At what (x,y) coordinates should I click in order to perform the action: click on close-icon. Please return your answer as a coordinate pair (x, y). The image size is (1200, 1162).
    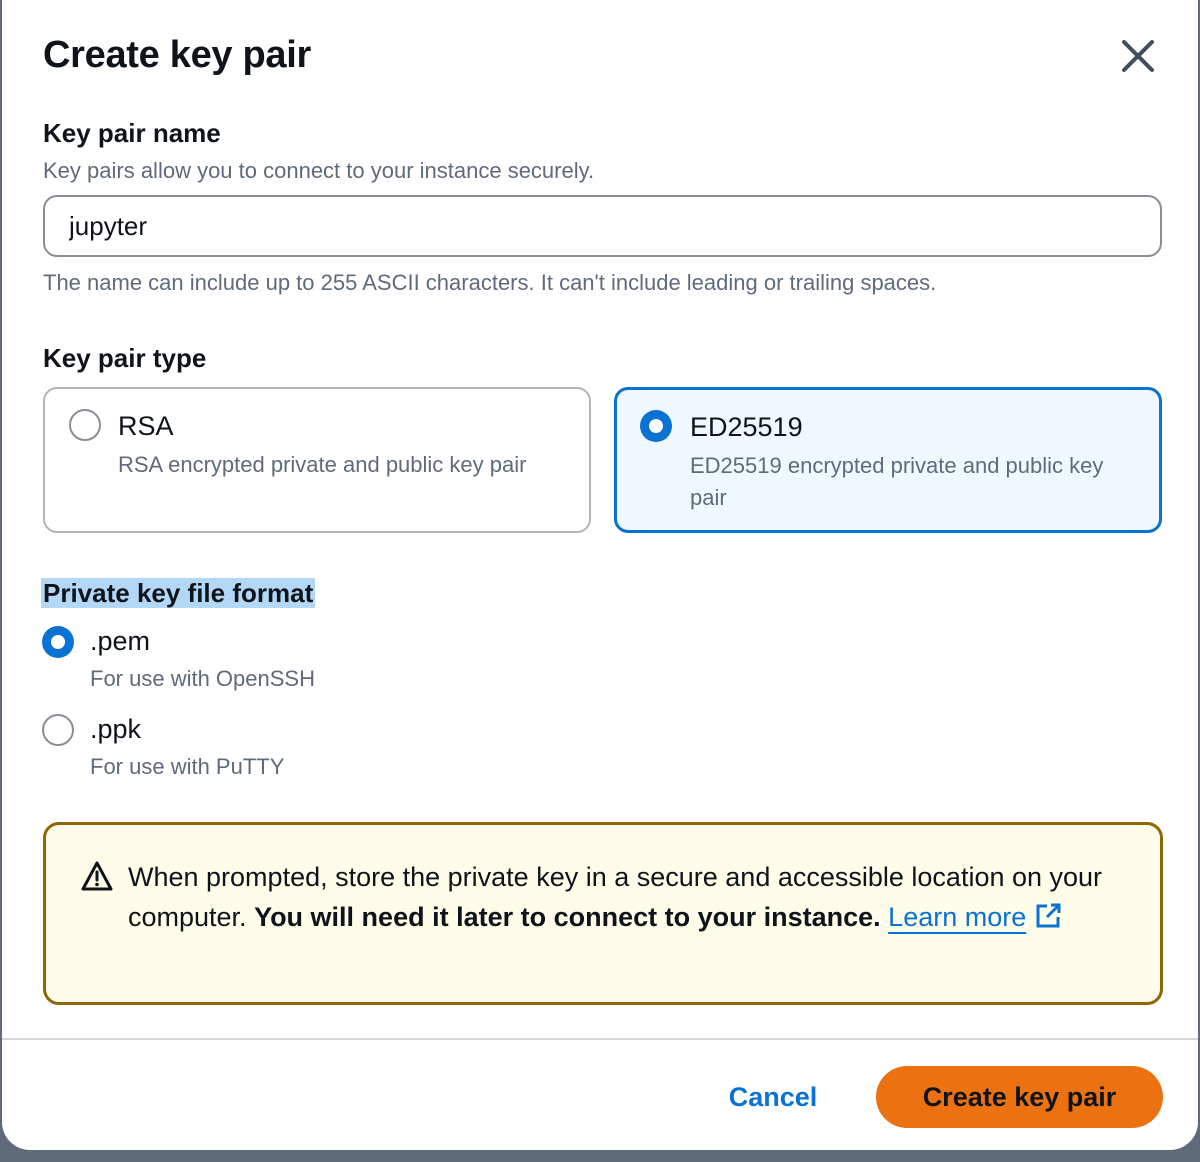
    Looking at the image, I should click on (1138, 56).